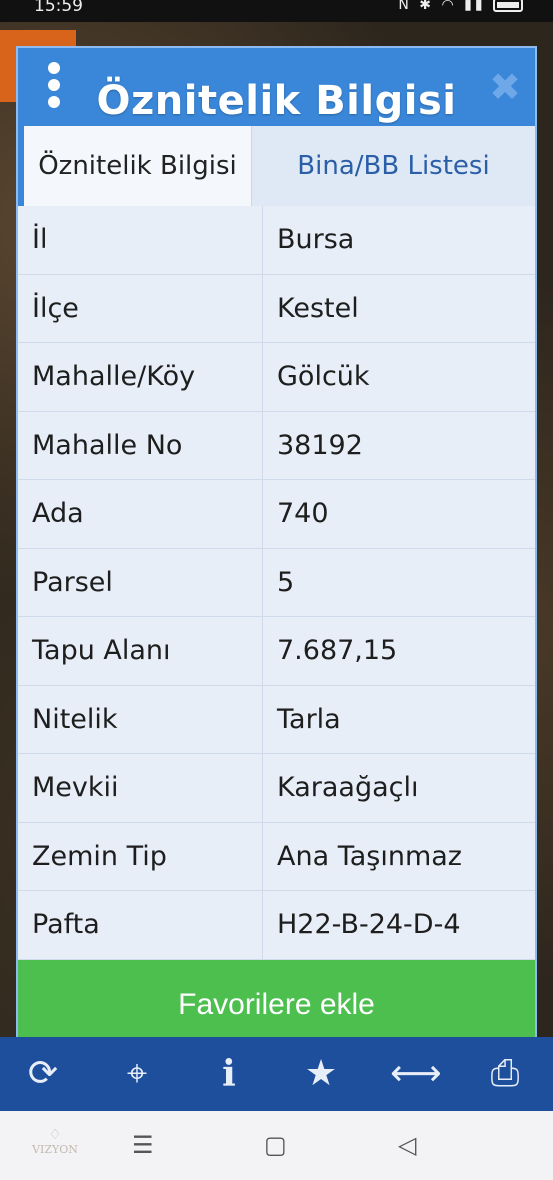 This screenshot has width=553, height=1180. I want to click on row-value: Gölcük, so click(323, 376).